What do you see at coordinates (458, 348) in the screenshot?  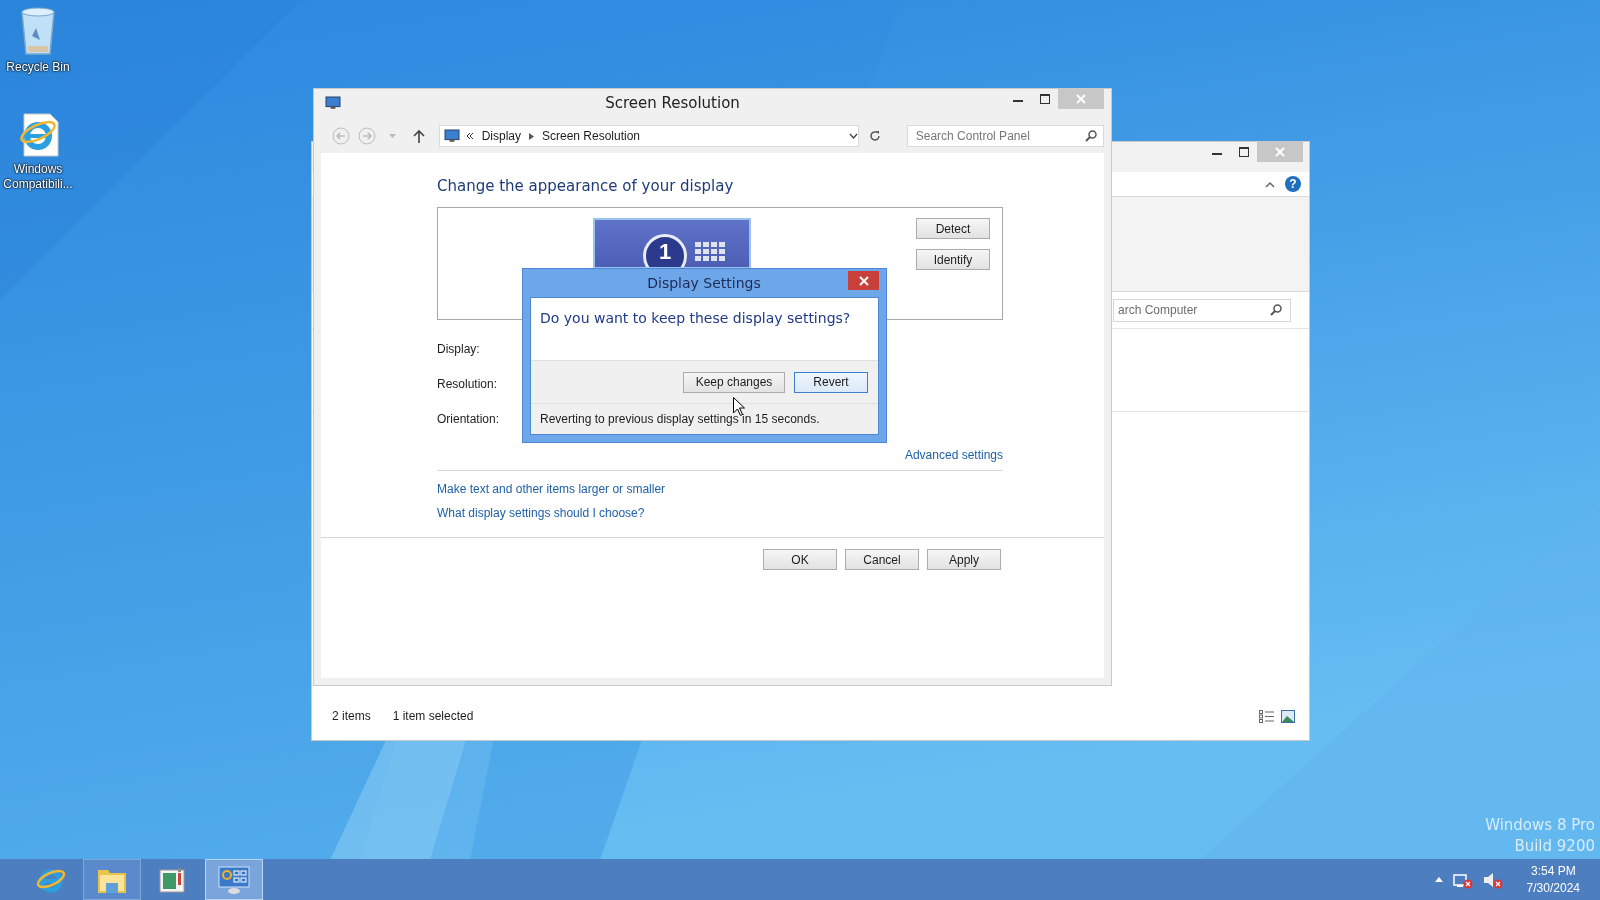 I see `field-label: Display:` at bounding box center [458, 348].